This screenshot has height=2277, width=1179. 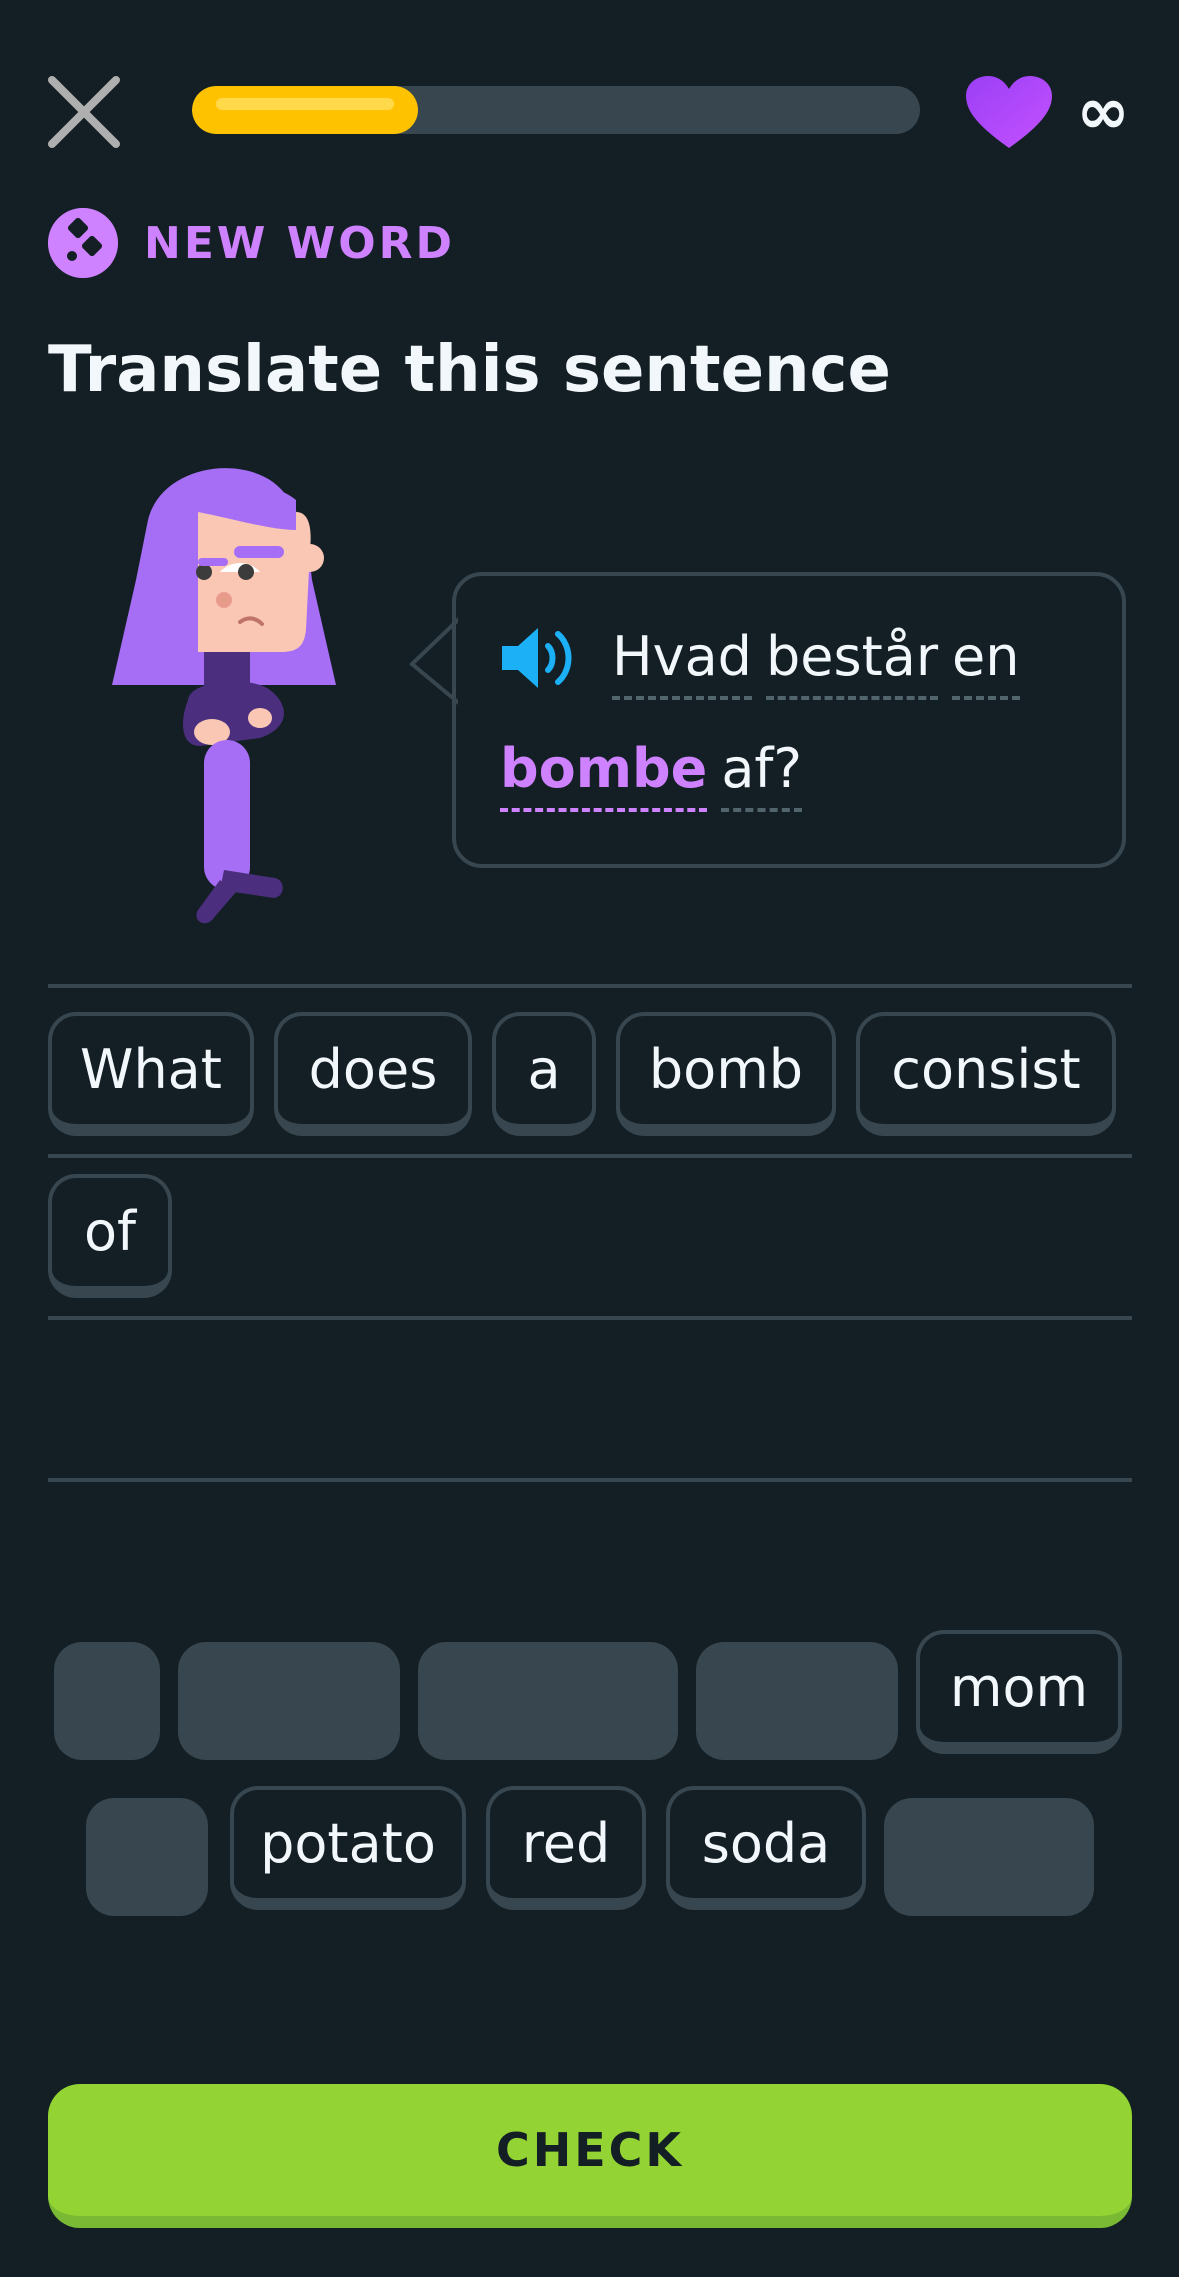 What do you see at coordinates (469, 370) in the screenshot?
I see `page-title: Translate this sentence` at bounding box center [469, 370].